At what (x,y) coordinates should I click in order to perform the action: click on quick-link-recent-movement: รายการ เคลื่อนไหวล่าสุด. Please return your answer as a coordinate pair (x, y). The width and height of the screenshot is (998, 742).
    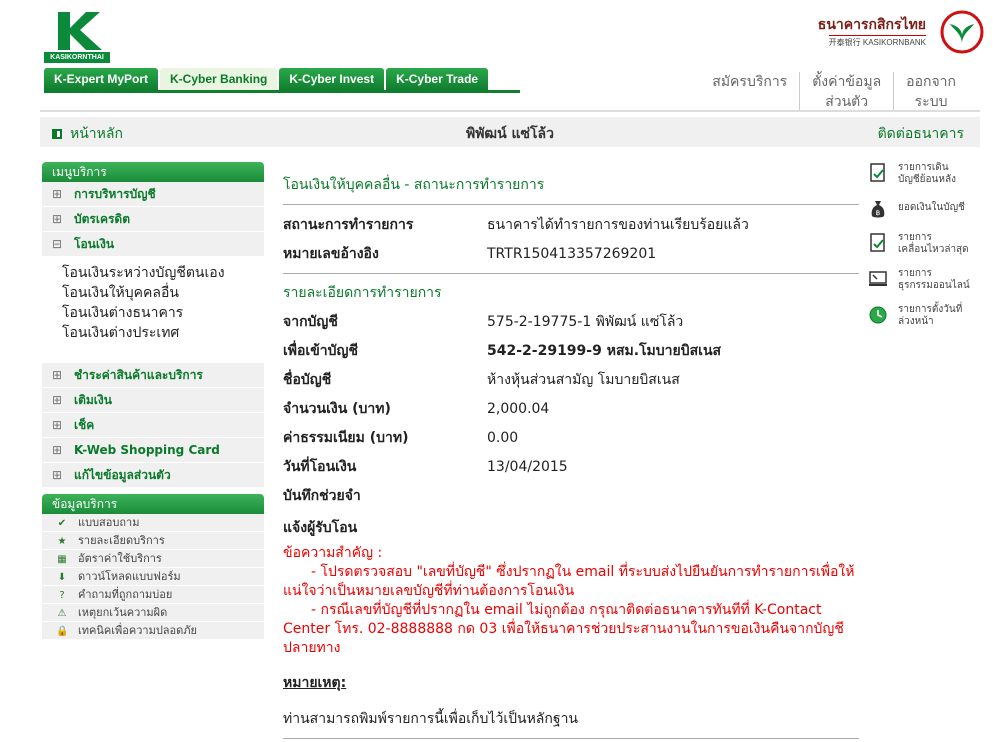
    Looking at the image, I should click on (928, 244).